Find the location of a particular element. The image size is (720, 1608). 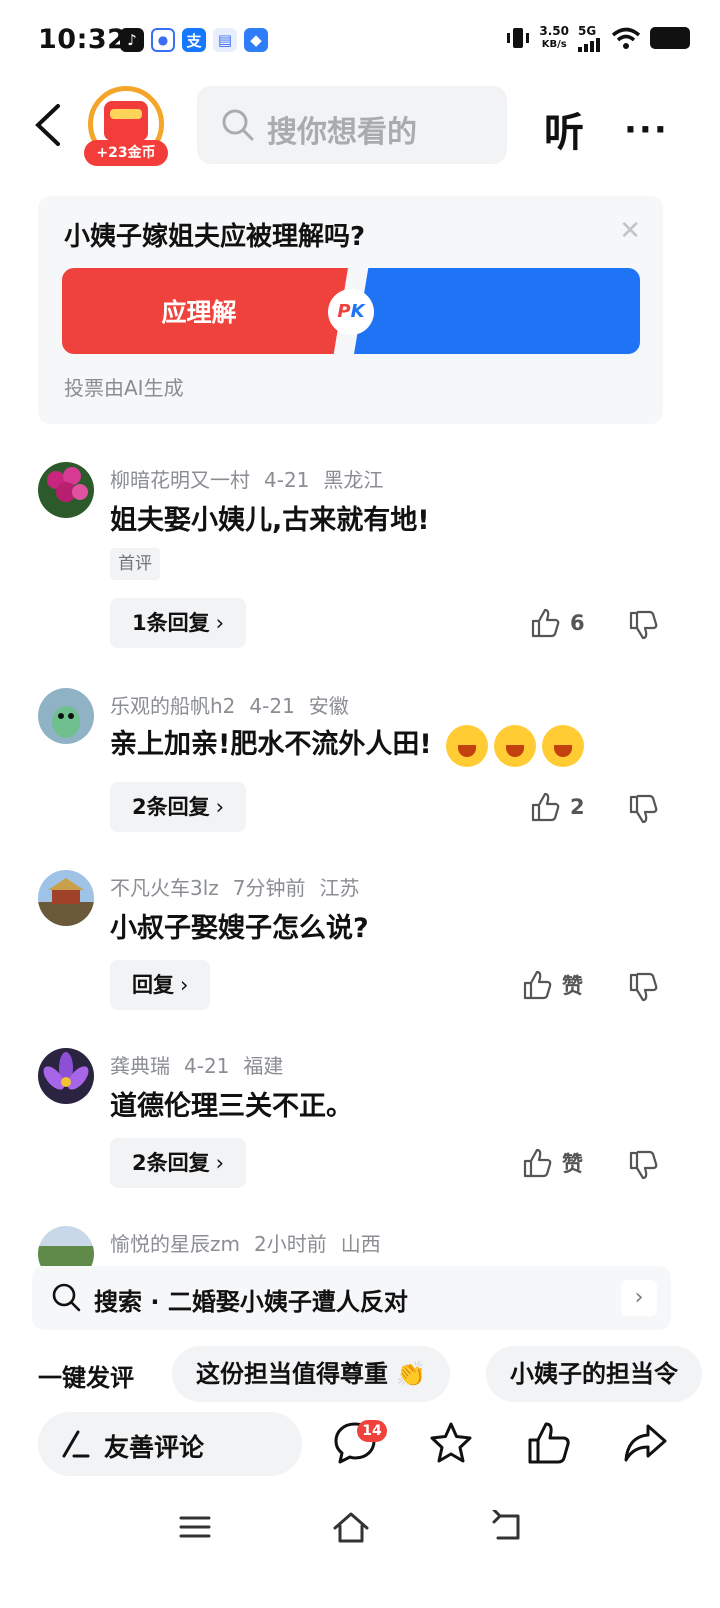

network-type: 5G is located at coordinates (587, 31).